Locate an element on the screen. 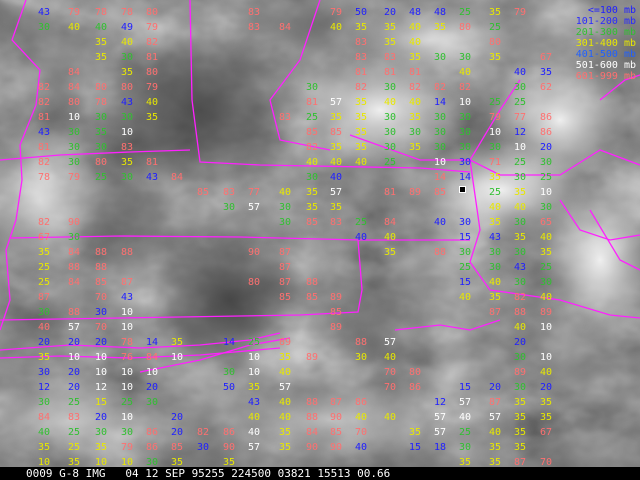  pressure-label: 70 is located at coordinates (390, 372).